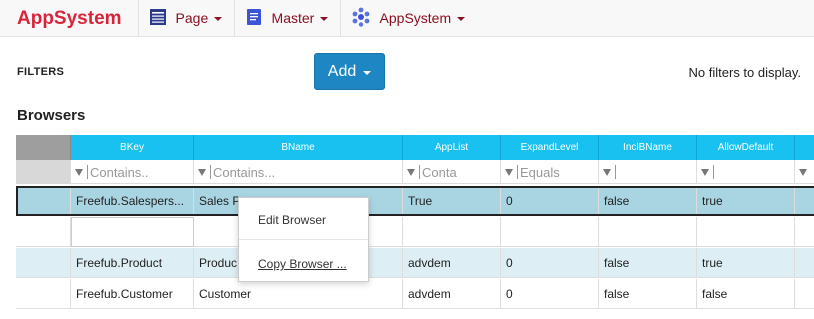  I want to click on filter-cell-inclbname, so click(648, 172).